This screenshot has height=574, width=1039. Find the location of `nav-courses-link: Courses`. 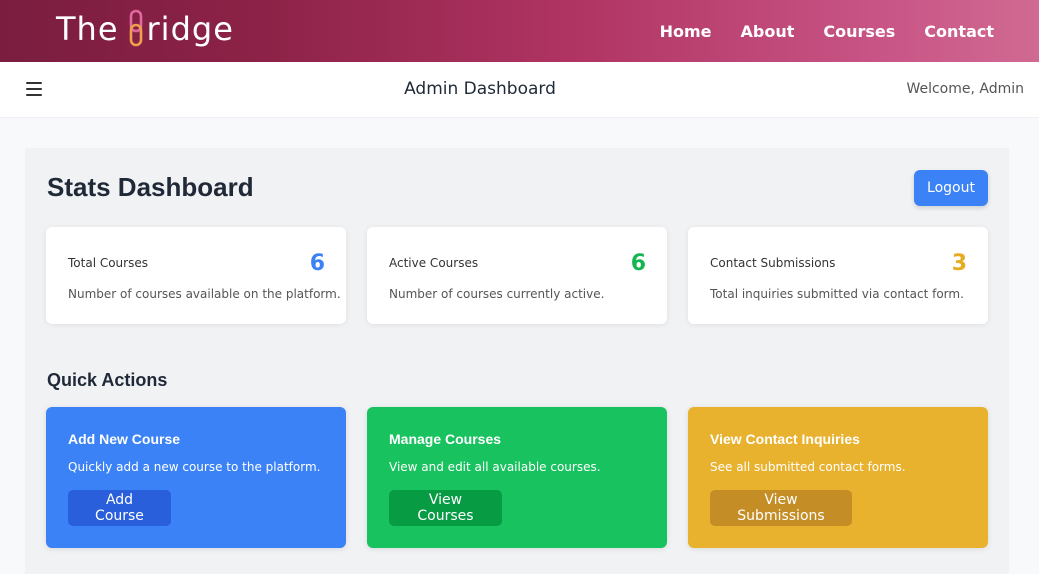

nav-courses-link: Courses is located at coordinates (859, 31).